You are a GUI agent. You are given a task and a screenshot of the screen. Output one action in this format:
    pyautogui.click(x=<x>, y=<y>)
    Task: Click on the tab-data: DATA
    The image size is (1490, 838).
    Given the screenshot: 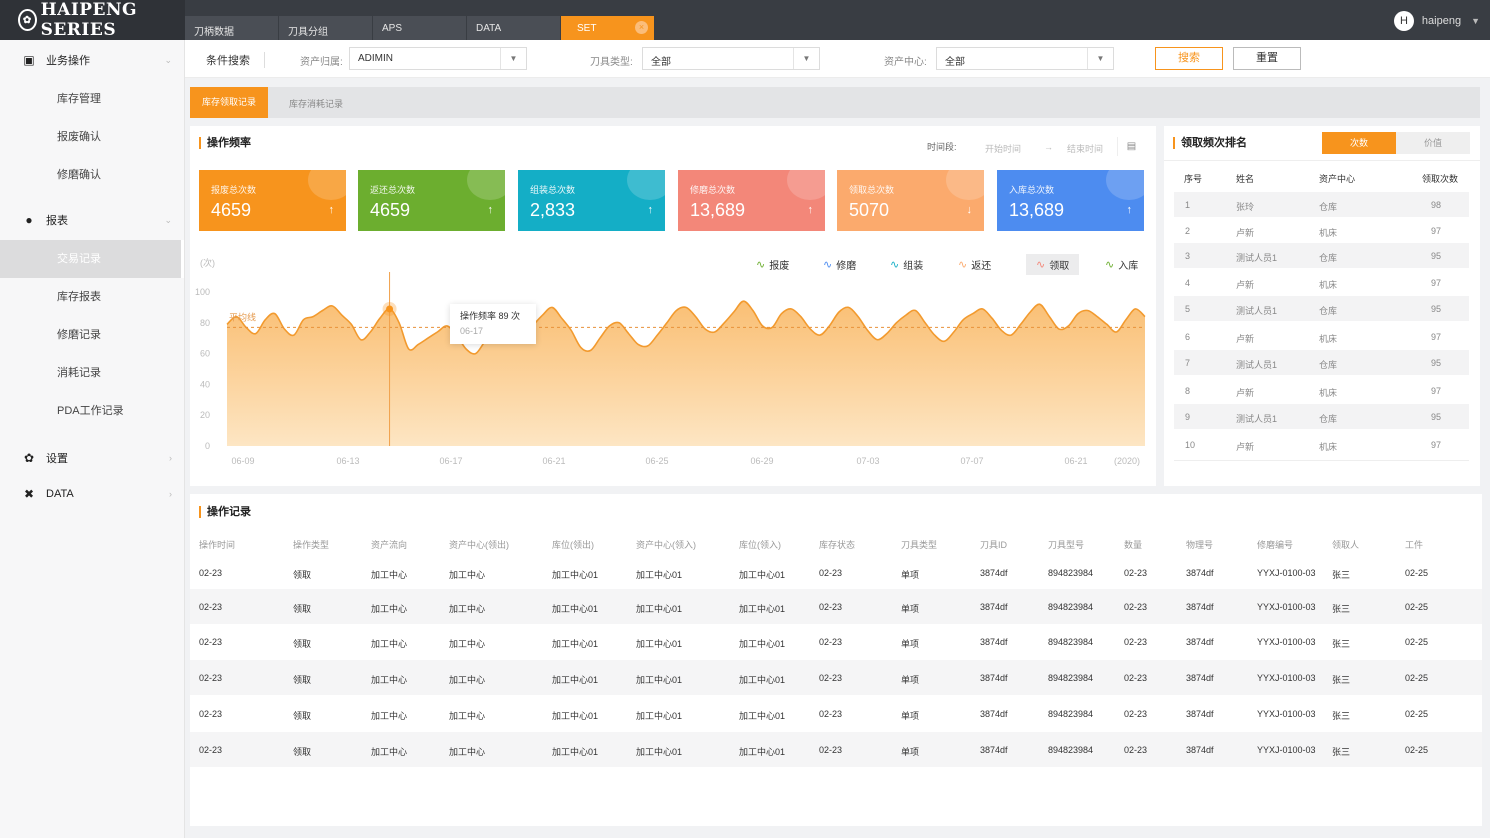 What is the action you would take?
    pyautogui.click(x=514, y=28)
    